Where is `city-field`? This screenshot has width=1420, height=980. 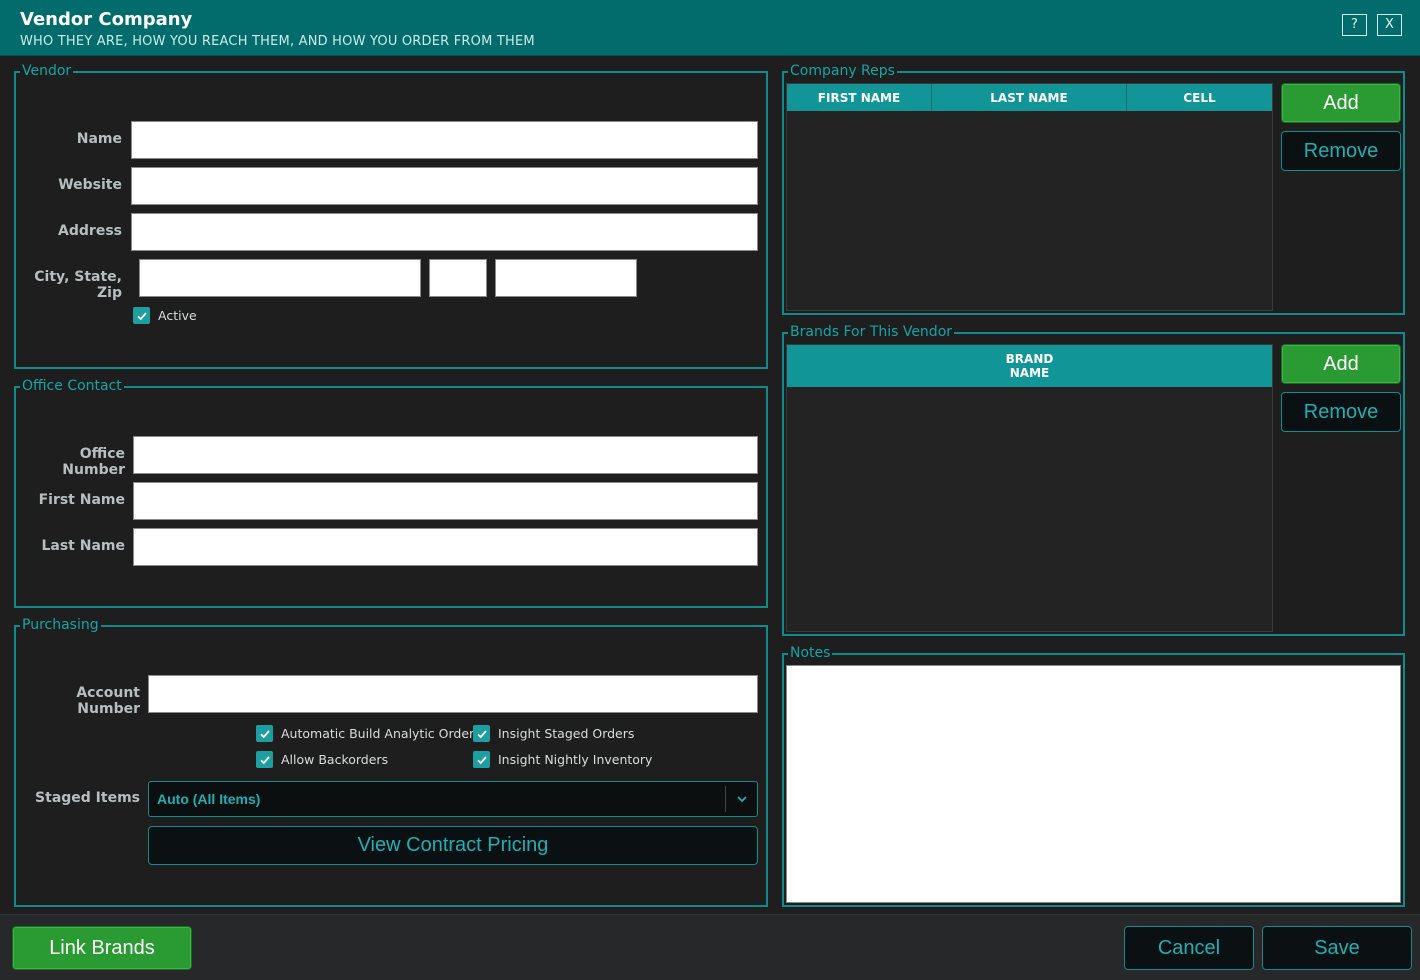 city-field is located at coordinates (280, 278).